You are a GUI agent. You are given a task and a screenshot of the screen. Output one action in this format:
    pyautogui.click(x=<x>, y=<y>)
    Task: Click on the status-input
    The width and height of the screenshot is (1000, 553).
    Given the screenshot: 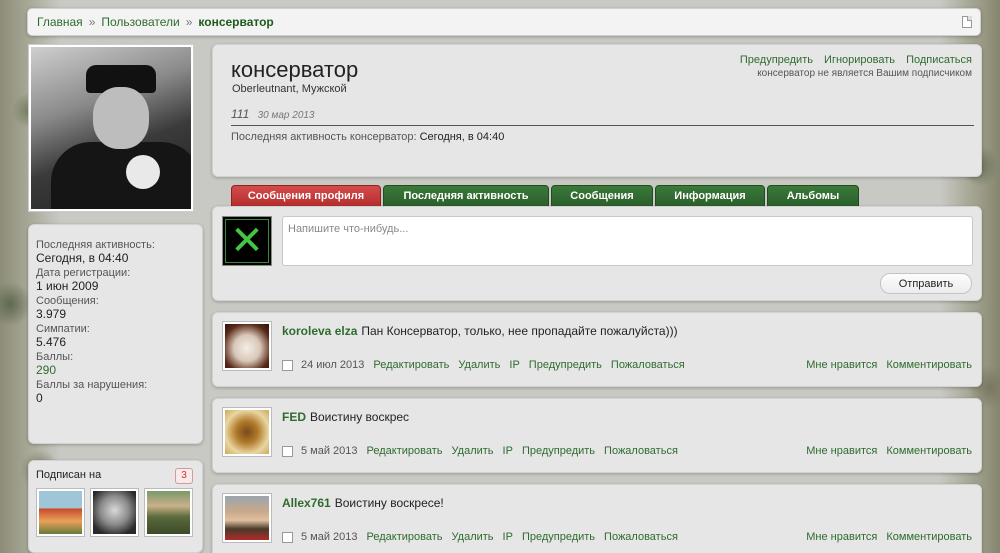 What is the action you would take?
    pyautogui.click(x=627, y=241)
    